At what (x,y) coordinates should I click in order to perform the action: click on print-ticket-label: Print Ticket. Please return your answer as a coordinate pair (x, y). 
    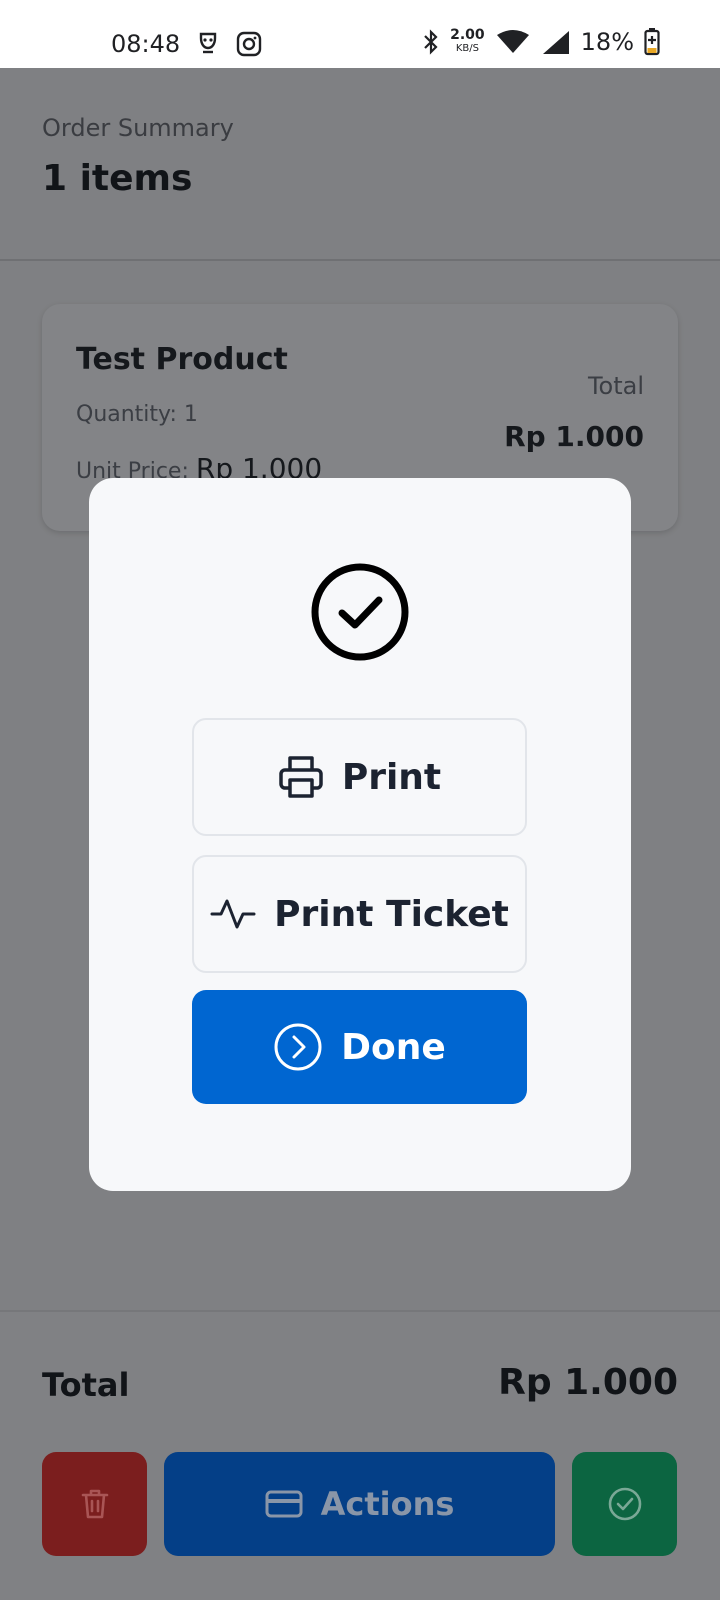
    Looking at the image, I should click on (391, 914).